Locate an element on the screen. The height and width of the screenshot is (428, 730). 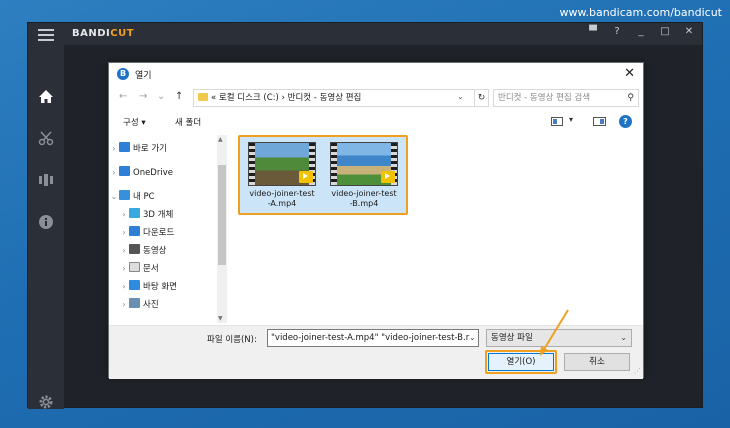
picture-icon is located at coordinates (134, 303).